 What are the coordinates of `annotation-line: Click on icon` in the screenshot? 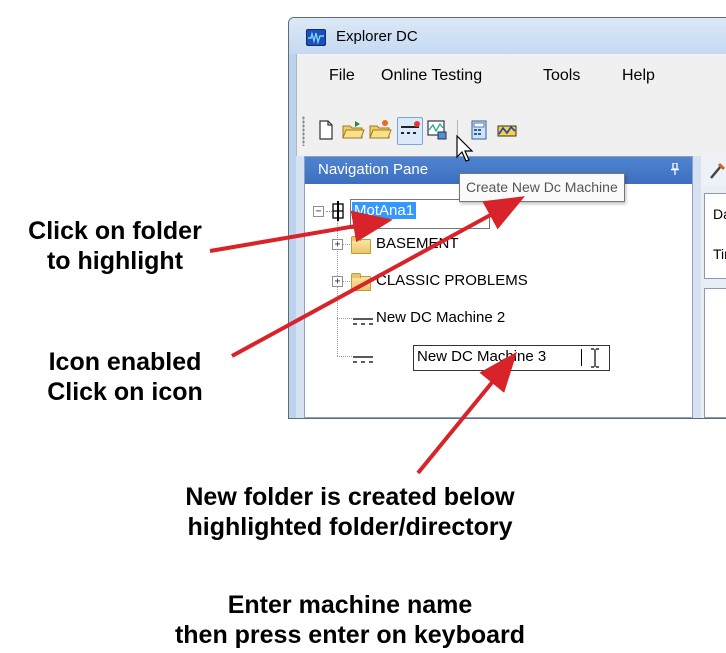 It's located at (125, 392).